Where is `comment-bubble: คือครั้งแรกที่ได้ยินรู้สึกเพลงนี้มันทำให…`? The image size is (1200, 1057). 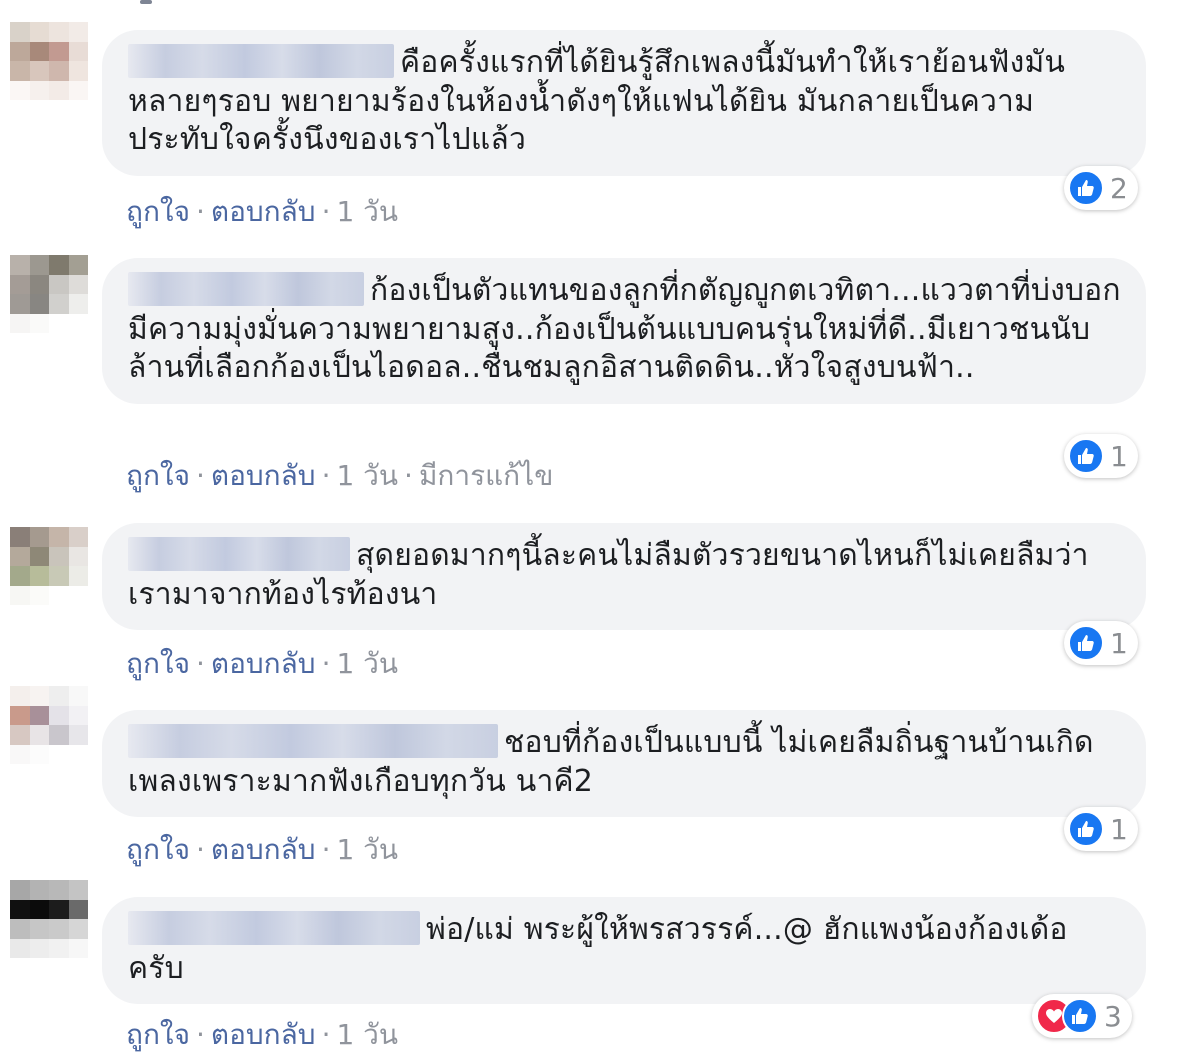 comment-bubble: คือครั้งแรกที่ได้ยินรู้สึกเพลงนี้มันทำให… is located at coordinates (624, 103).